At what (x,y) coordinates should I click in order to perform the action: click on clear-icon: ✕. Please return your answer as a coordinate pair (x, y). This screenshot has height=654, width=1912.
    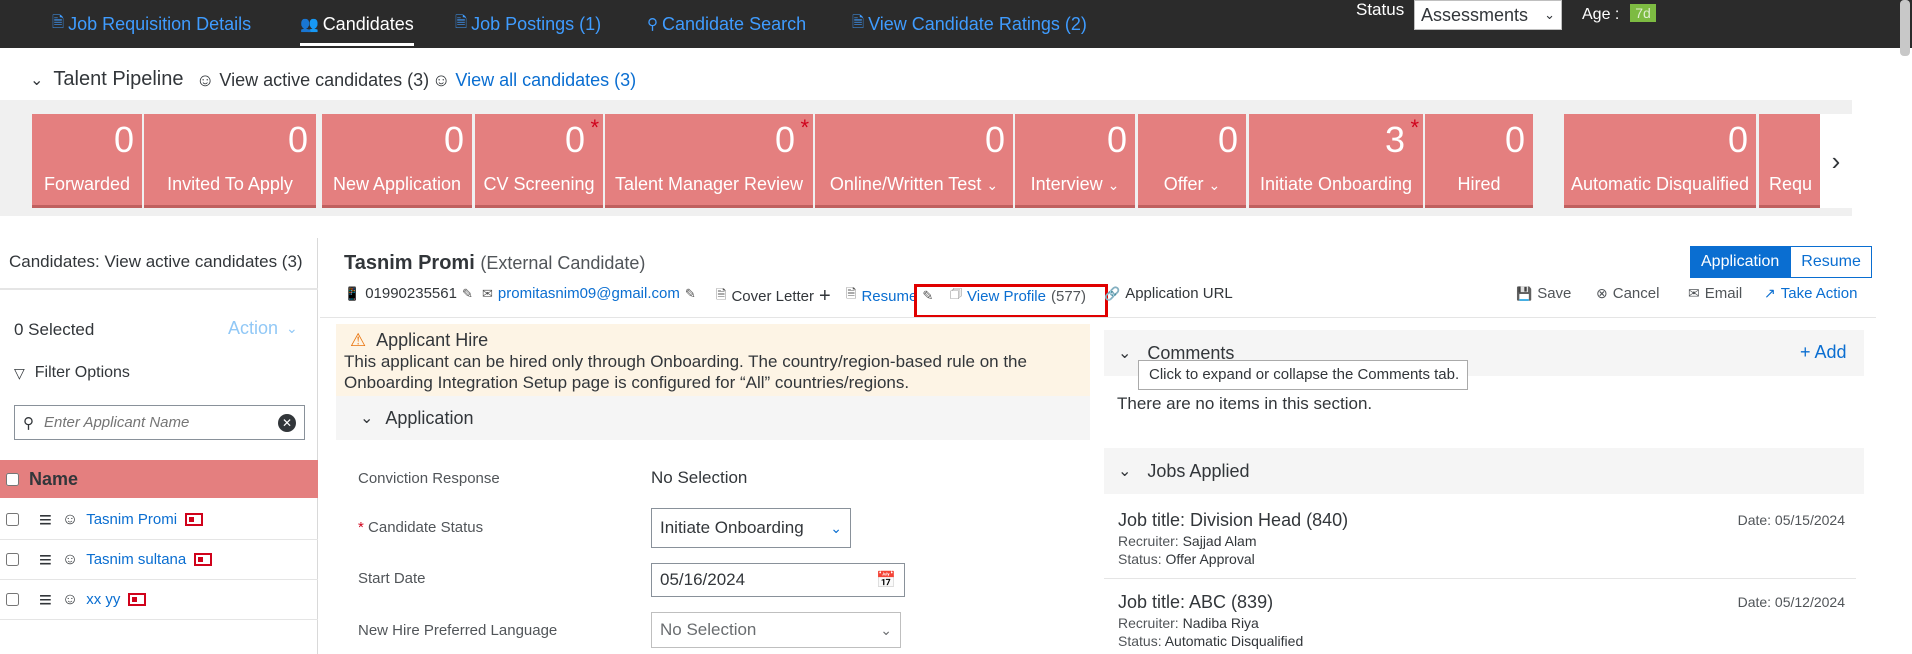
    Looking at the image, I should click on (287, 422).